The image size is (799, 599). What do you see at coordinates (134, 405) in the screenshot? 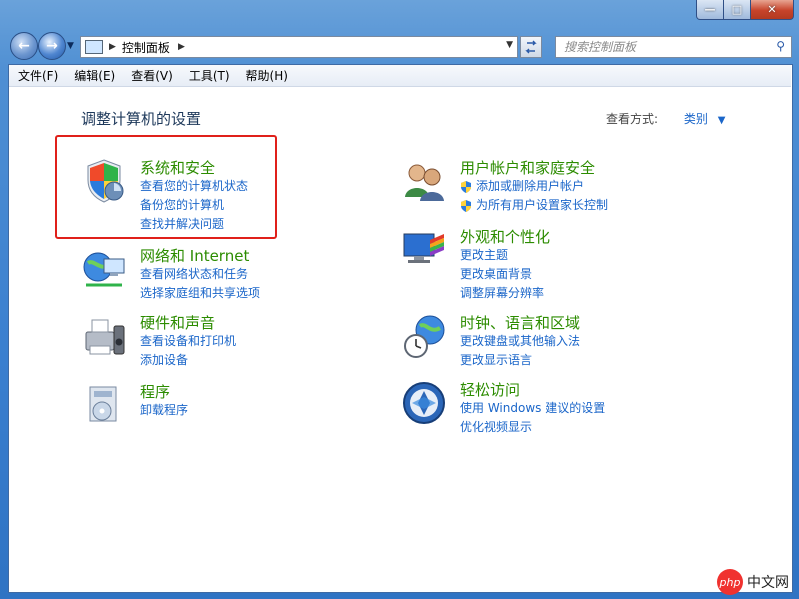
I see `category-programs: 程序 卸载程序` at bounding box center [134, 405].